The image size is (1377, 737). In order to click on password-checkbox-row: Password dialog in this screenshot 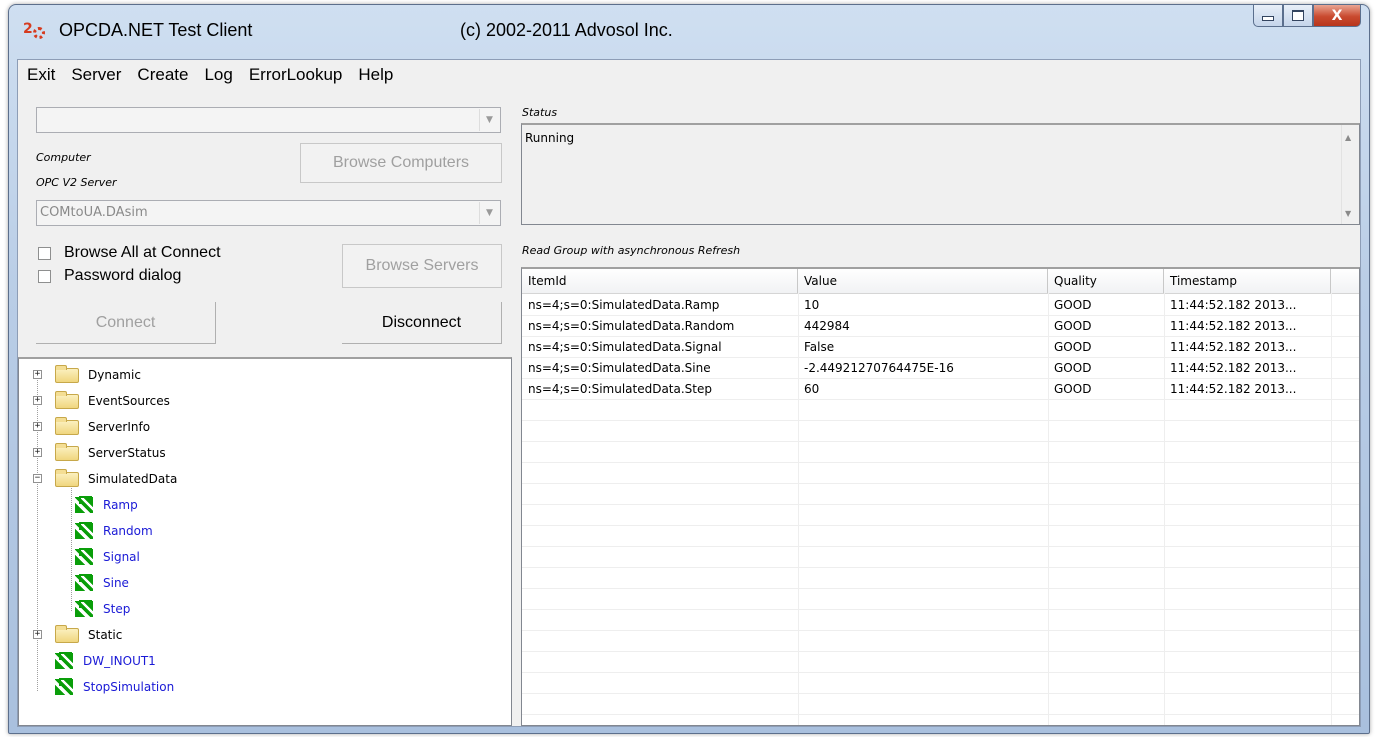, I will do `click(109, 276)`.